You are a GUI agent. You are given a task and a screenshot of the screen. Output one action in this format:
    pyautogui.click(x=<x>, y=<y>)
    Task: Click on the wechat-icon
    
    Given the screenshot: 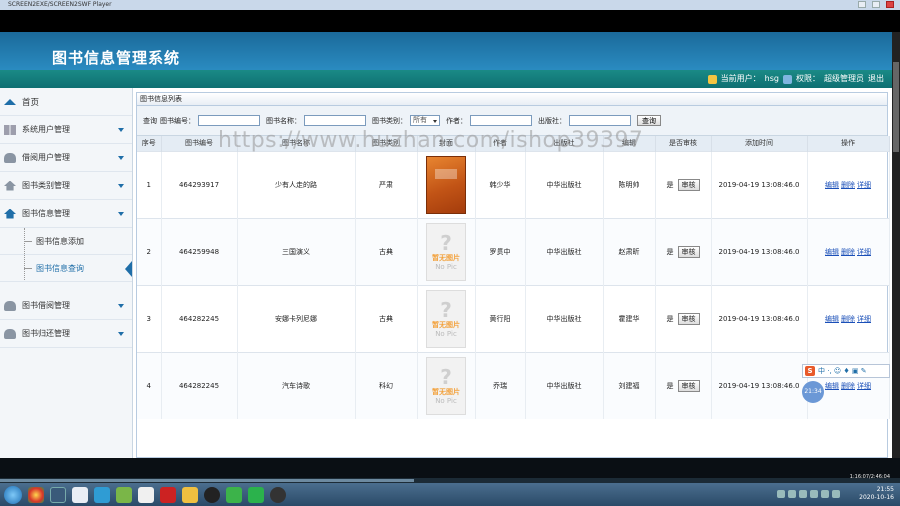 What is the action you would take?
    pyautogui.click(x=234, y=494)
    